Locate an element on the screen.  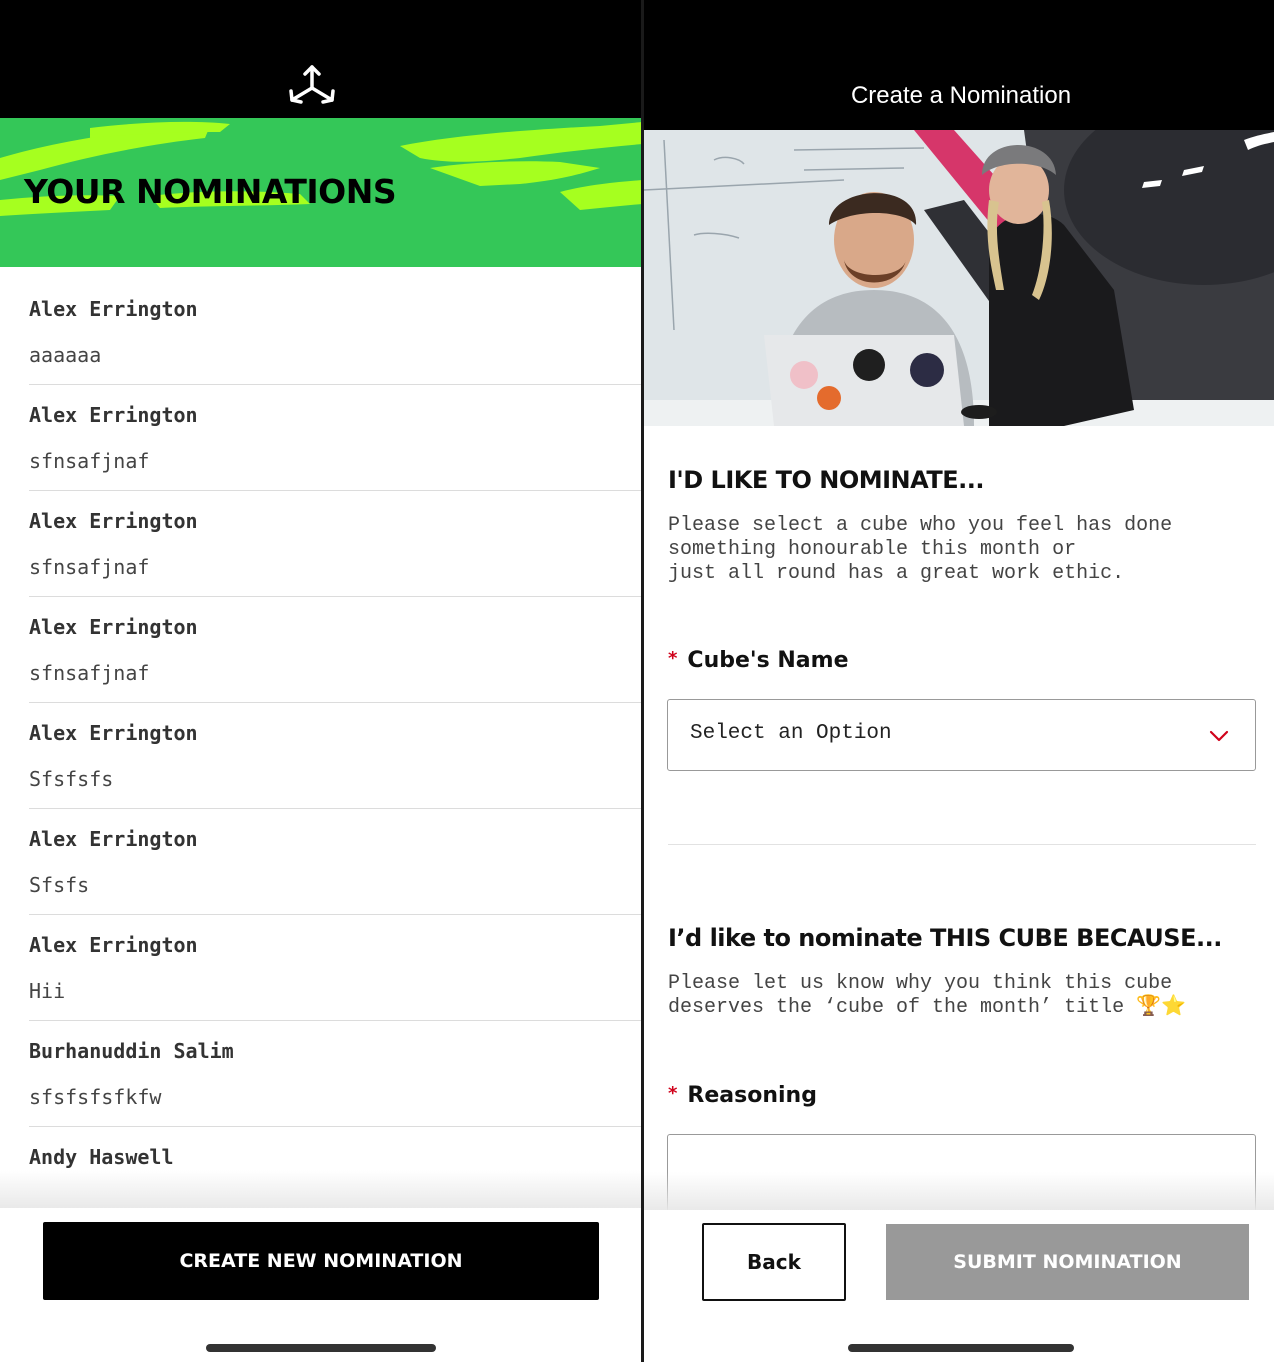
submit-nomination-button: SUBMIT NOMINATION is located at coordinates (1067, 1262).